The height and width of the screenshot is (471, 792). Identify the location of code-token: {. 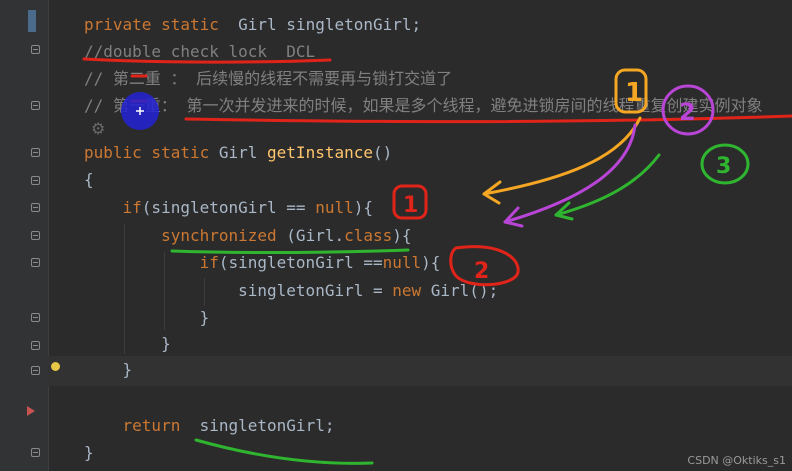
(89, 179).